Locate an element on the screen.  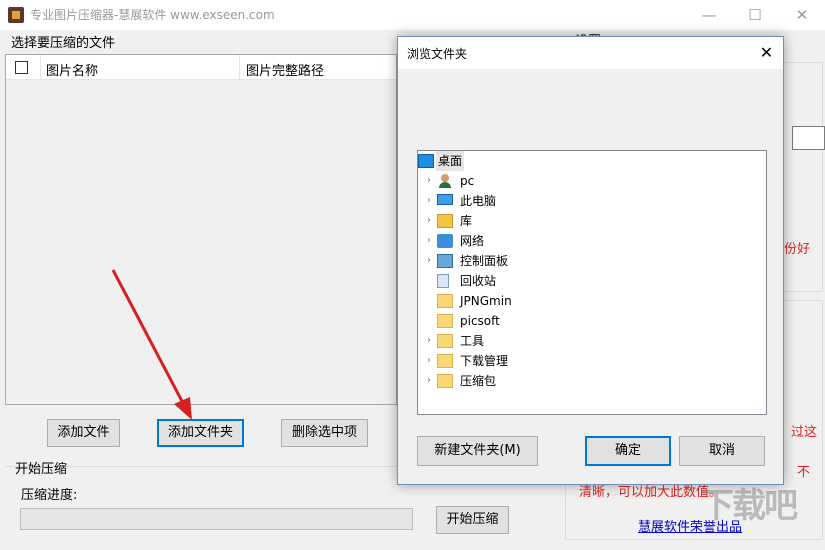
computer-icon is located at coordinates (445, 199).